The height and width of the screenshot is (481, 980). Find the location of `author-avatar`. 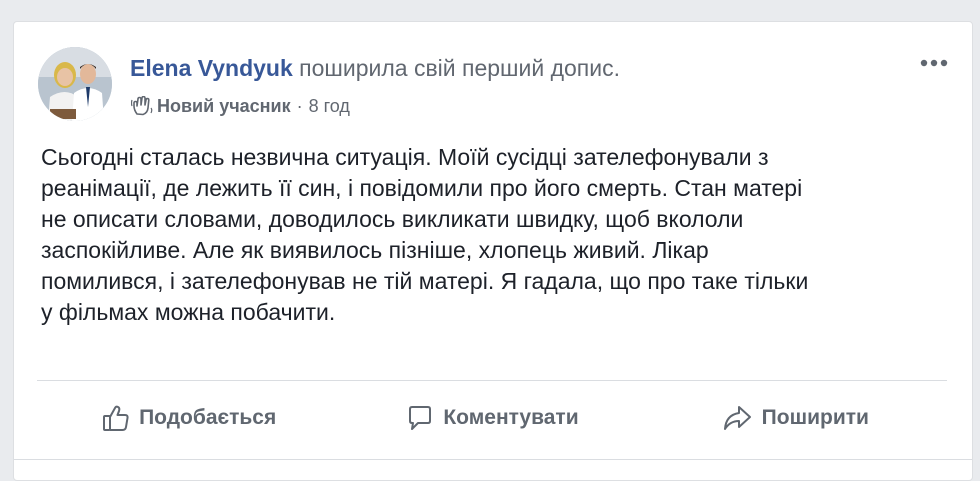

author-avatar is located at coordinates (75, 84).